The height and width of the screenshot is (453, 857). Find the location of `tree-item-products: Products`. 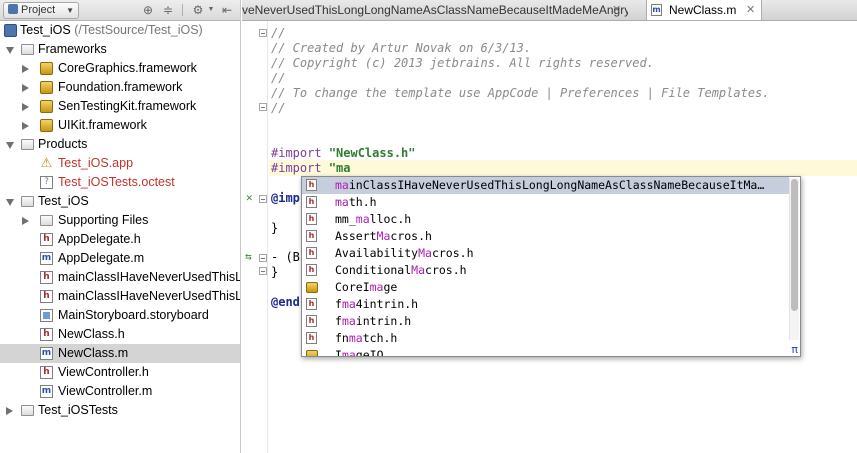

tree-item-products: Products is located at coordinates (120, 144).